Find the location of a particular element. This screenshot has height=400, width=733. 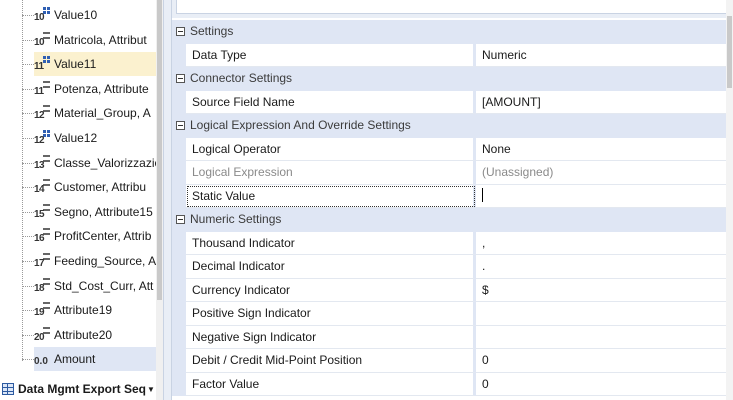

tree-item-number: 15 is located at coordinates (39, 214).